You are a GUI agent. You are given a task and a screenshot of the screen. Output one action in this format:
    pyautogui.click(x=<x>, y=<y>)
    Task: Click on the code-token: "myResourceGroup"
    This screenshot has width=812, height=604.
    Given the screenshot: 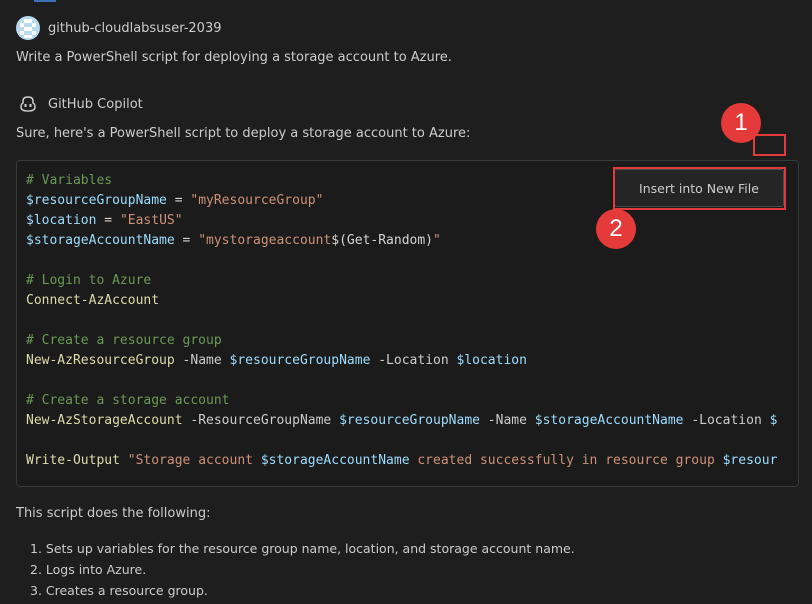 What is the action you would take?
    pyautogui.click(x=257, y=200)
    